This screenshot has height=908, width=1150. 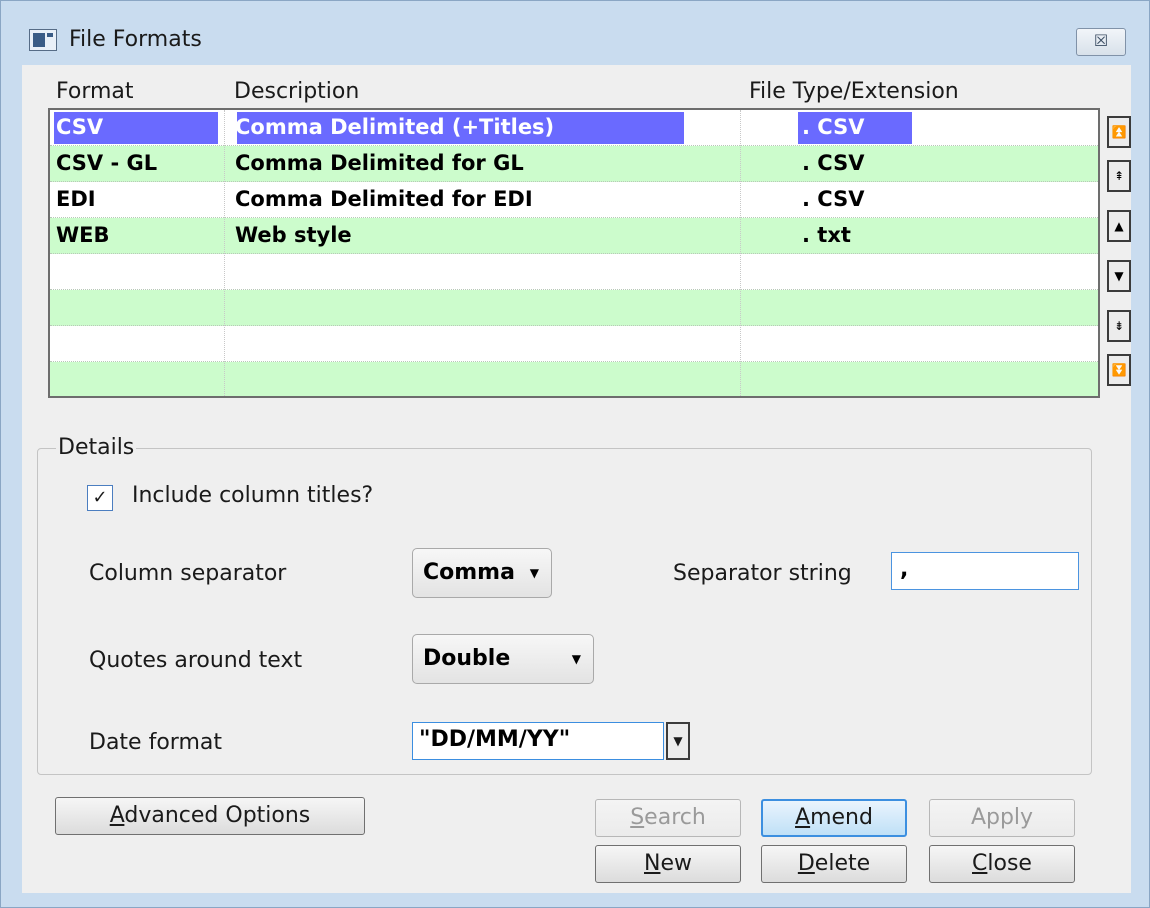 I want to click on cell-description: Web style, so click(x=293, y=235).